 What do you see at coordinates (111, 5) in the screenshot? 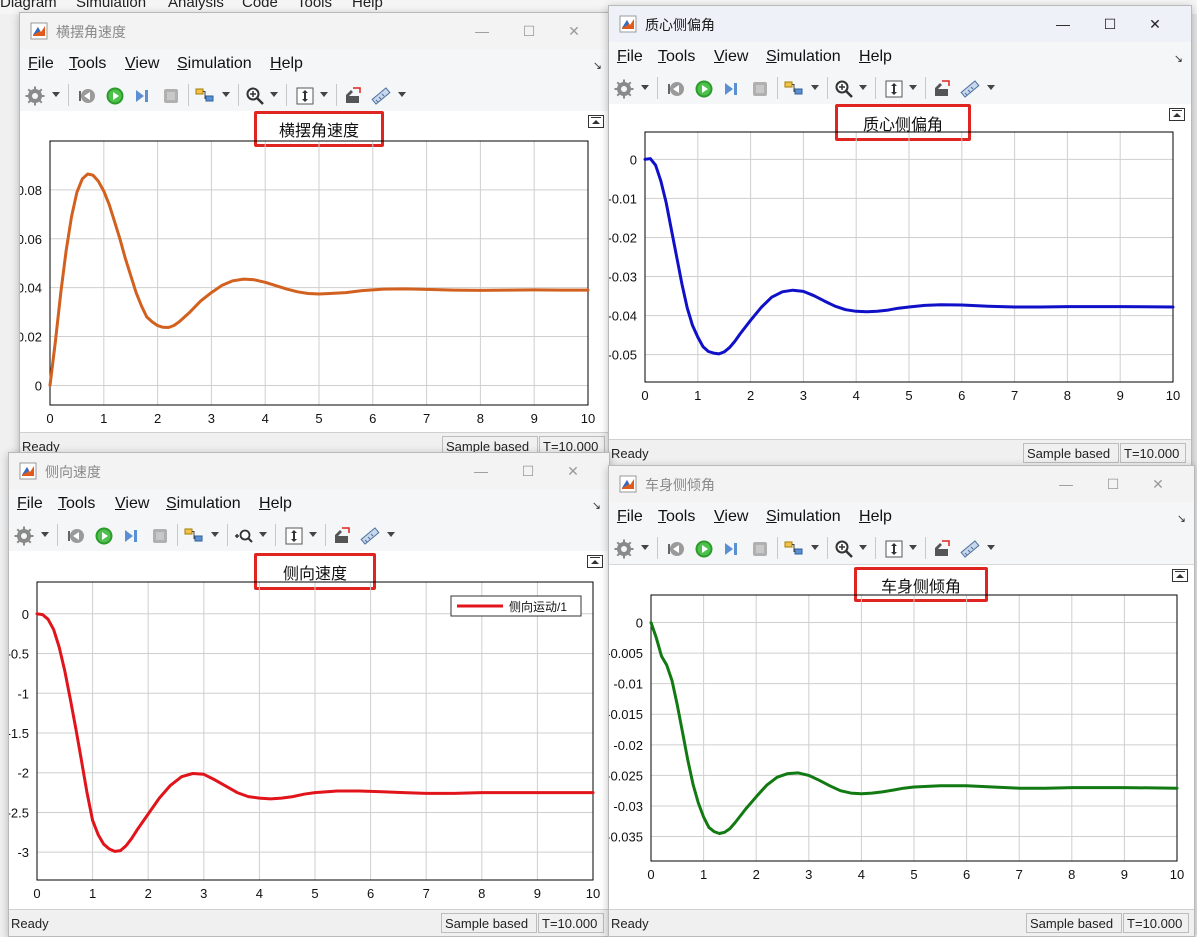
I see `bg-menu-simulation: Simulation` at bounding box center [111, 5].